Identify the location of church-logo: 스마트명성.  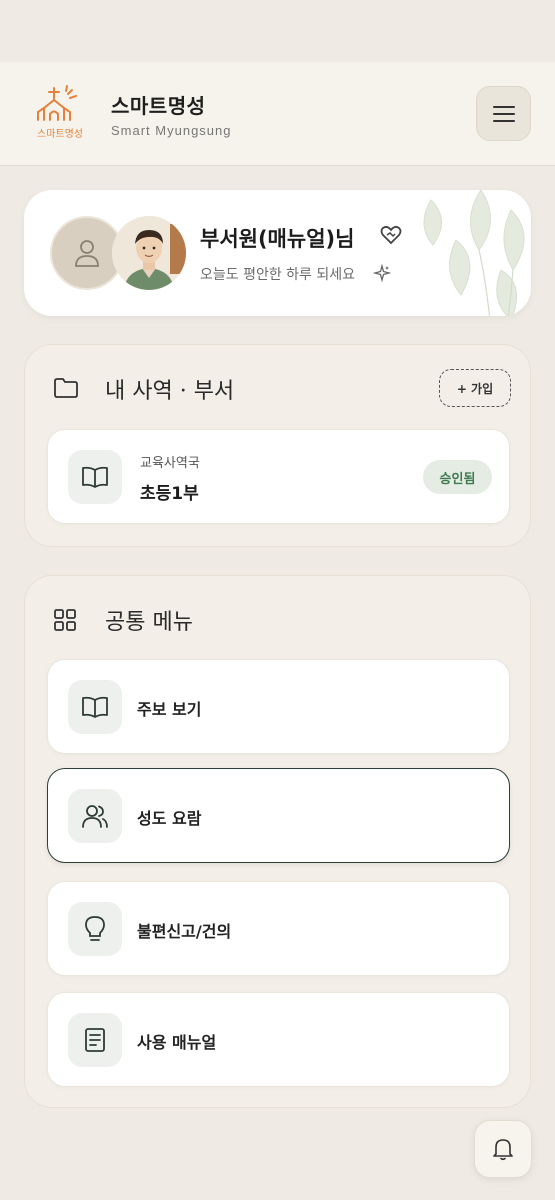
(60, 114).